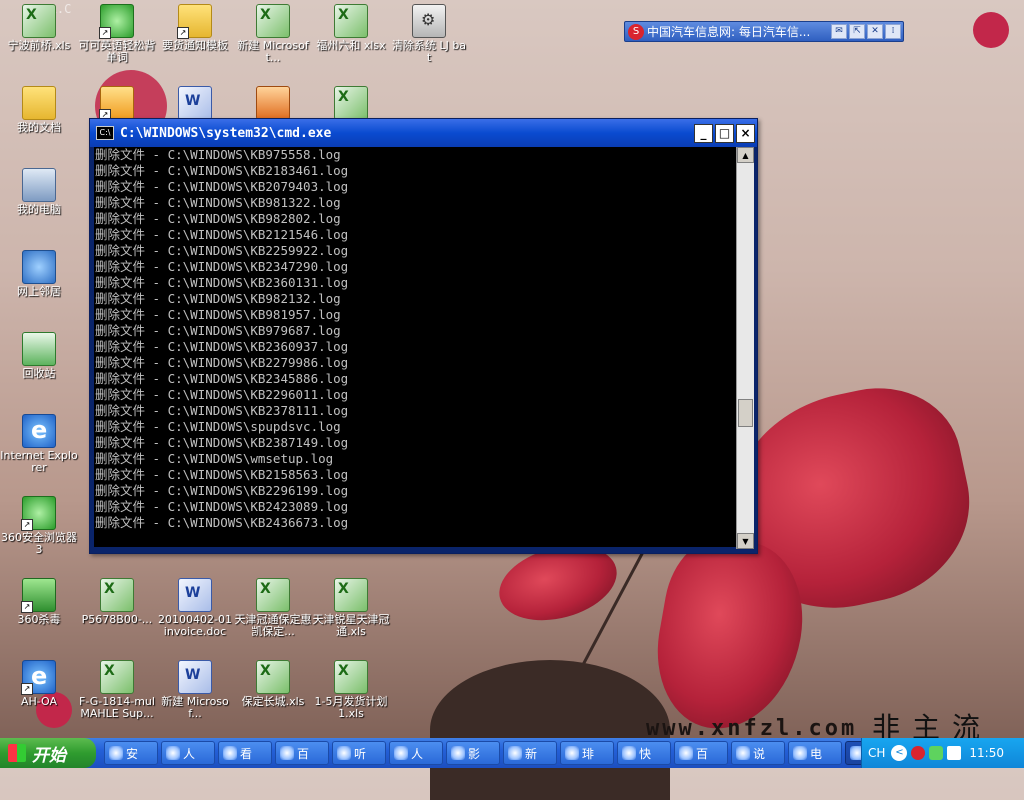  What do you see at coordinates (39, 526) in the screenshot?
I see `desktop-icon-360-browser: ↗ 360安全浏览器 3` at bounding box center [39, 526].